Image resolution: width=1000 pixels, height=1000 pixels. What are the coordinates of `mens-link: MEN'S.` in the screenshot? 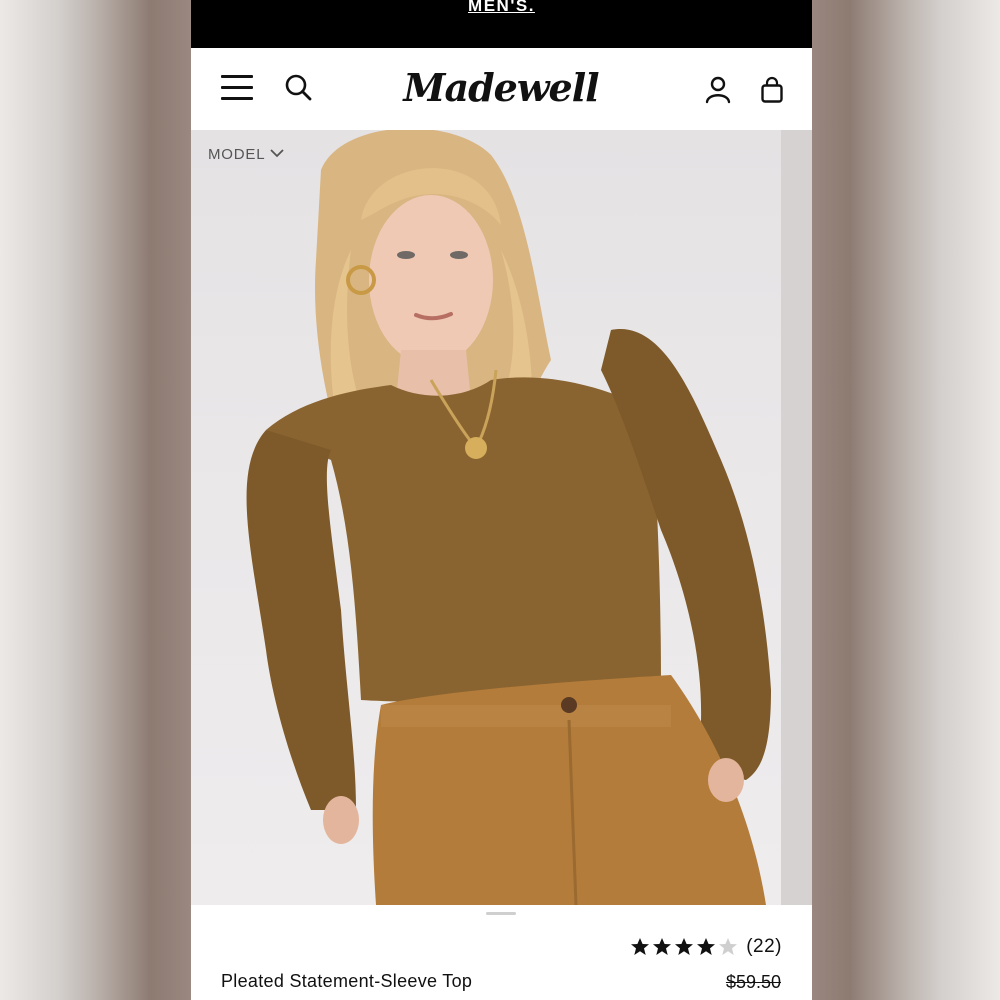 It's located at (501, 8).